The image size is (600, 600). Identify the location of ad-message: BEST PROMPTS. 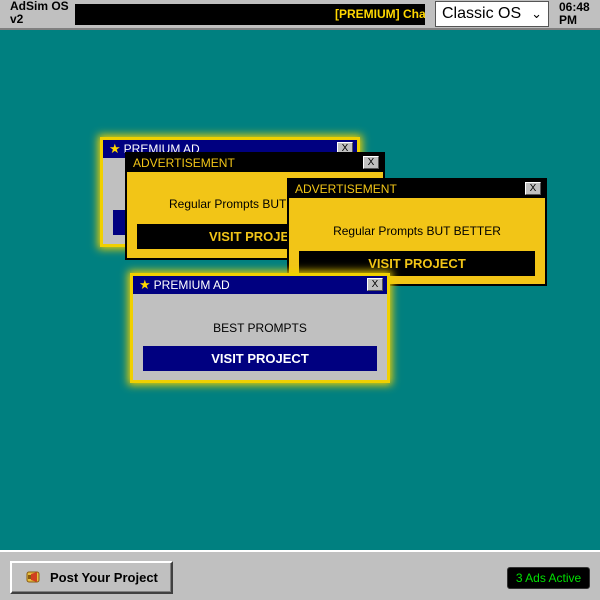
(260, 328).